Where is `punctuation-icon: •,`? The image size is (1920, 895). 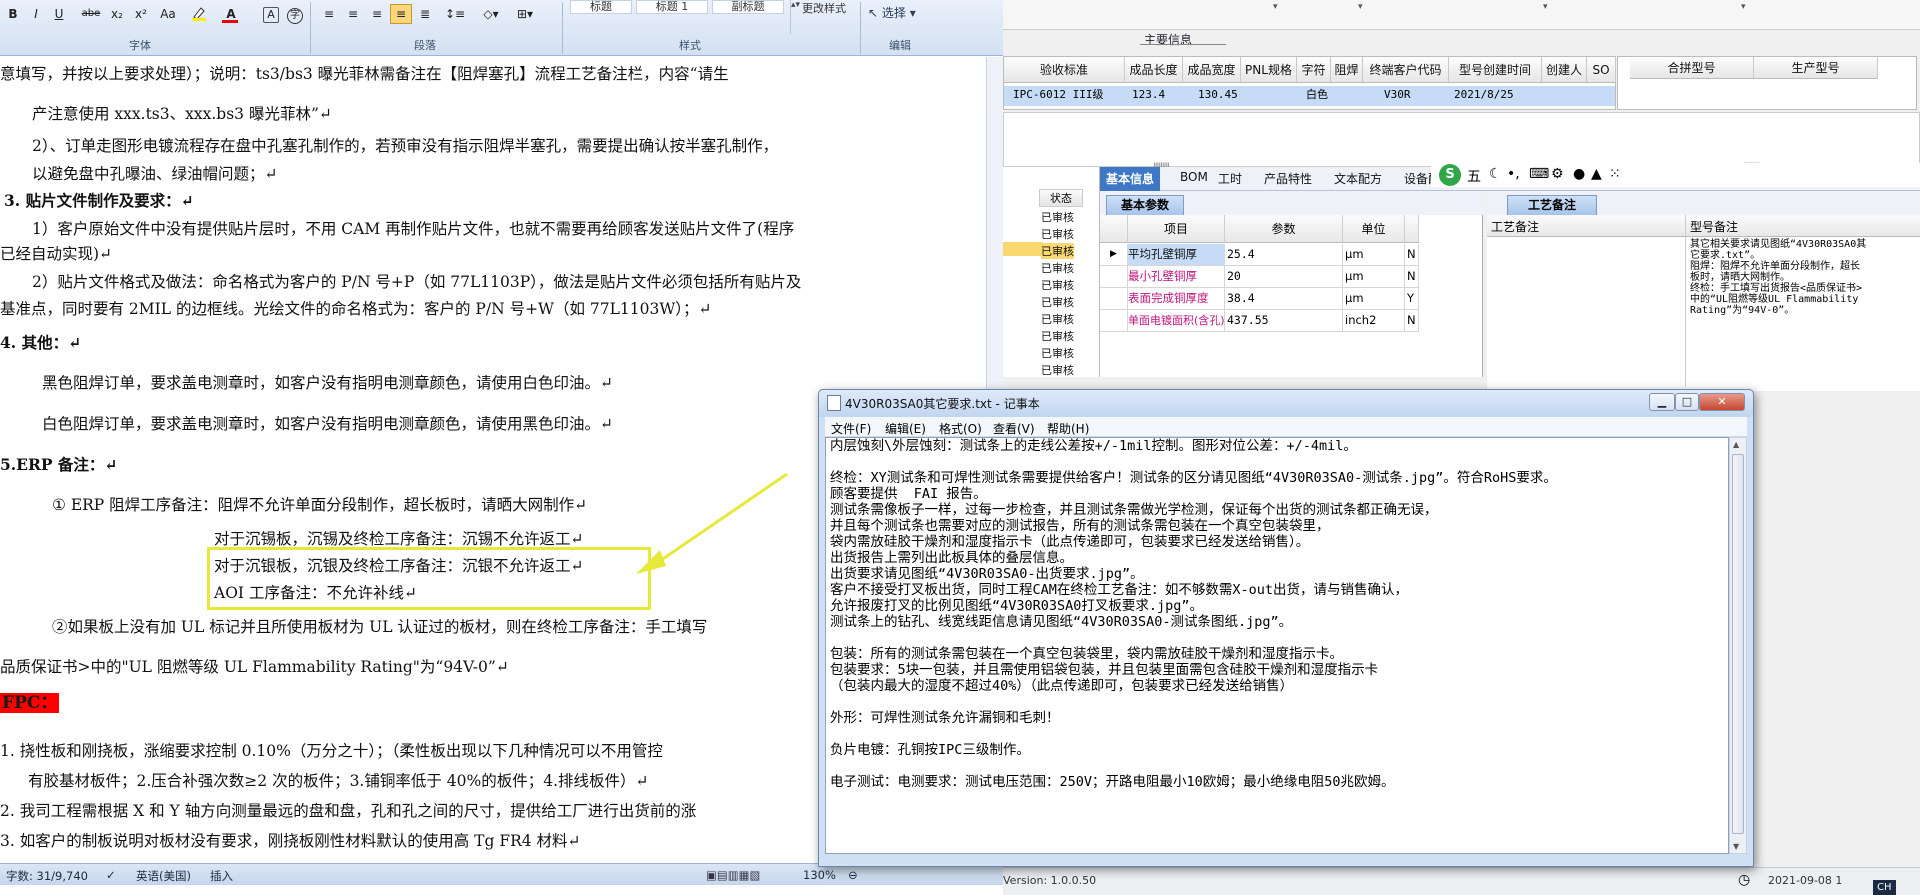
punctuation-icon: •, is located at coordinates (1513, 174).